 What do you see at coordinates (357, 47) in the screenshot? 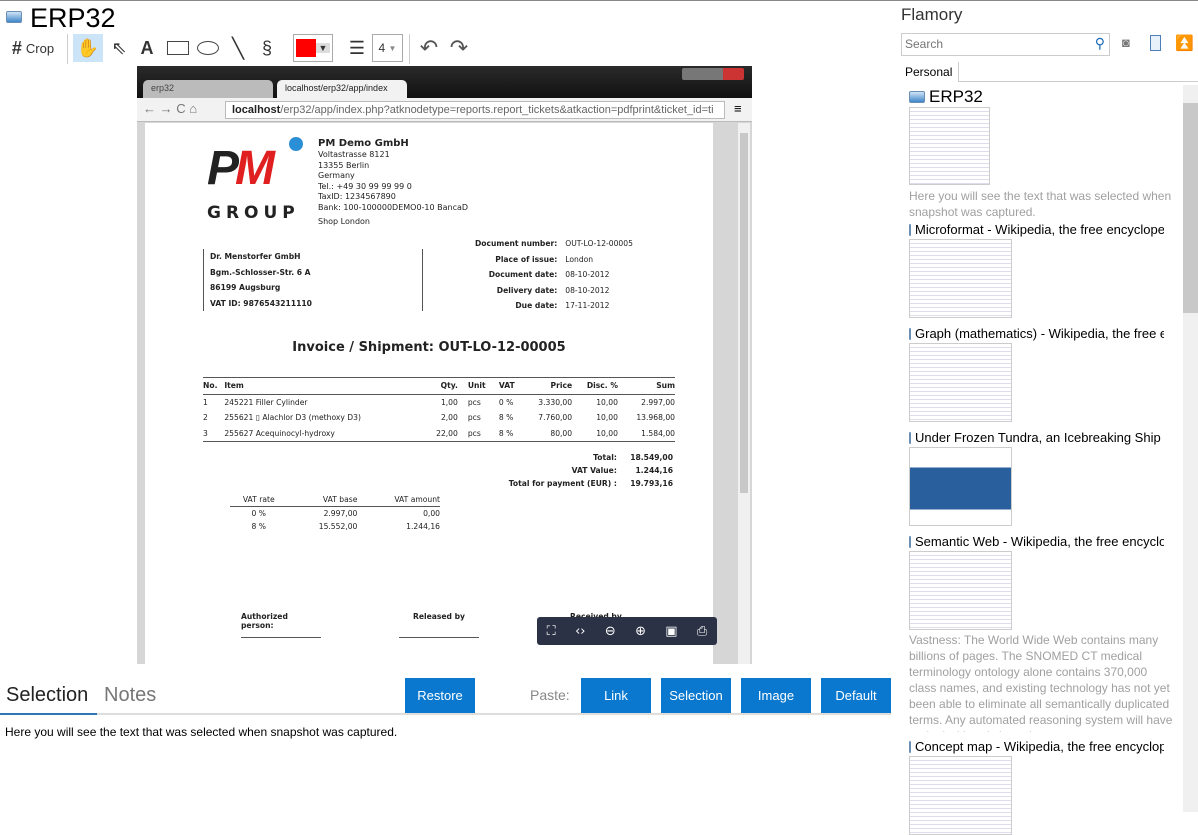
I see `line-width-icon: ☰` at bounding box center [357, 47].